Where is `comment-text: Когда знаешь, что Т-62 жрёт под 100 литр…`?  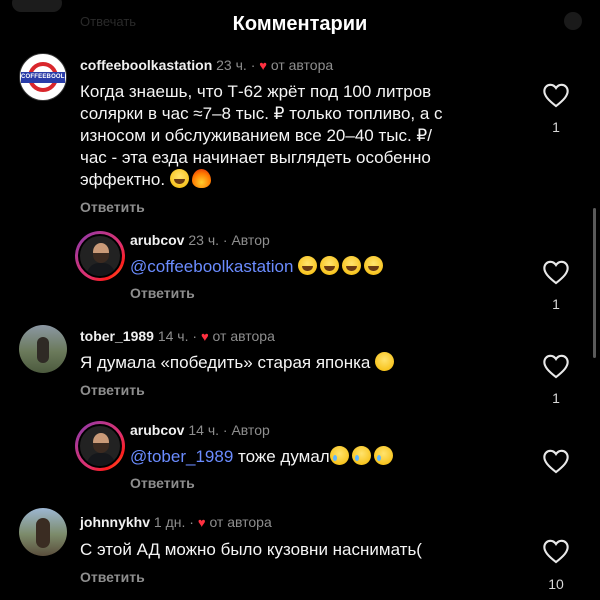 comment-text: Когда знаешь, что Т-62 жрёт под 100 литр… is located at coordinates (295, 136).